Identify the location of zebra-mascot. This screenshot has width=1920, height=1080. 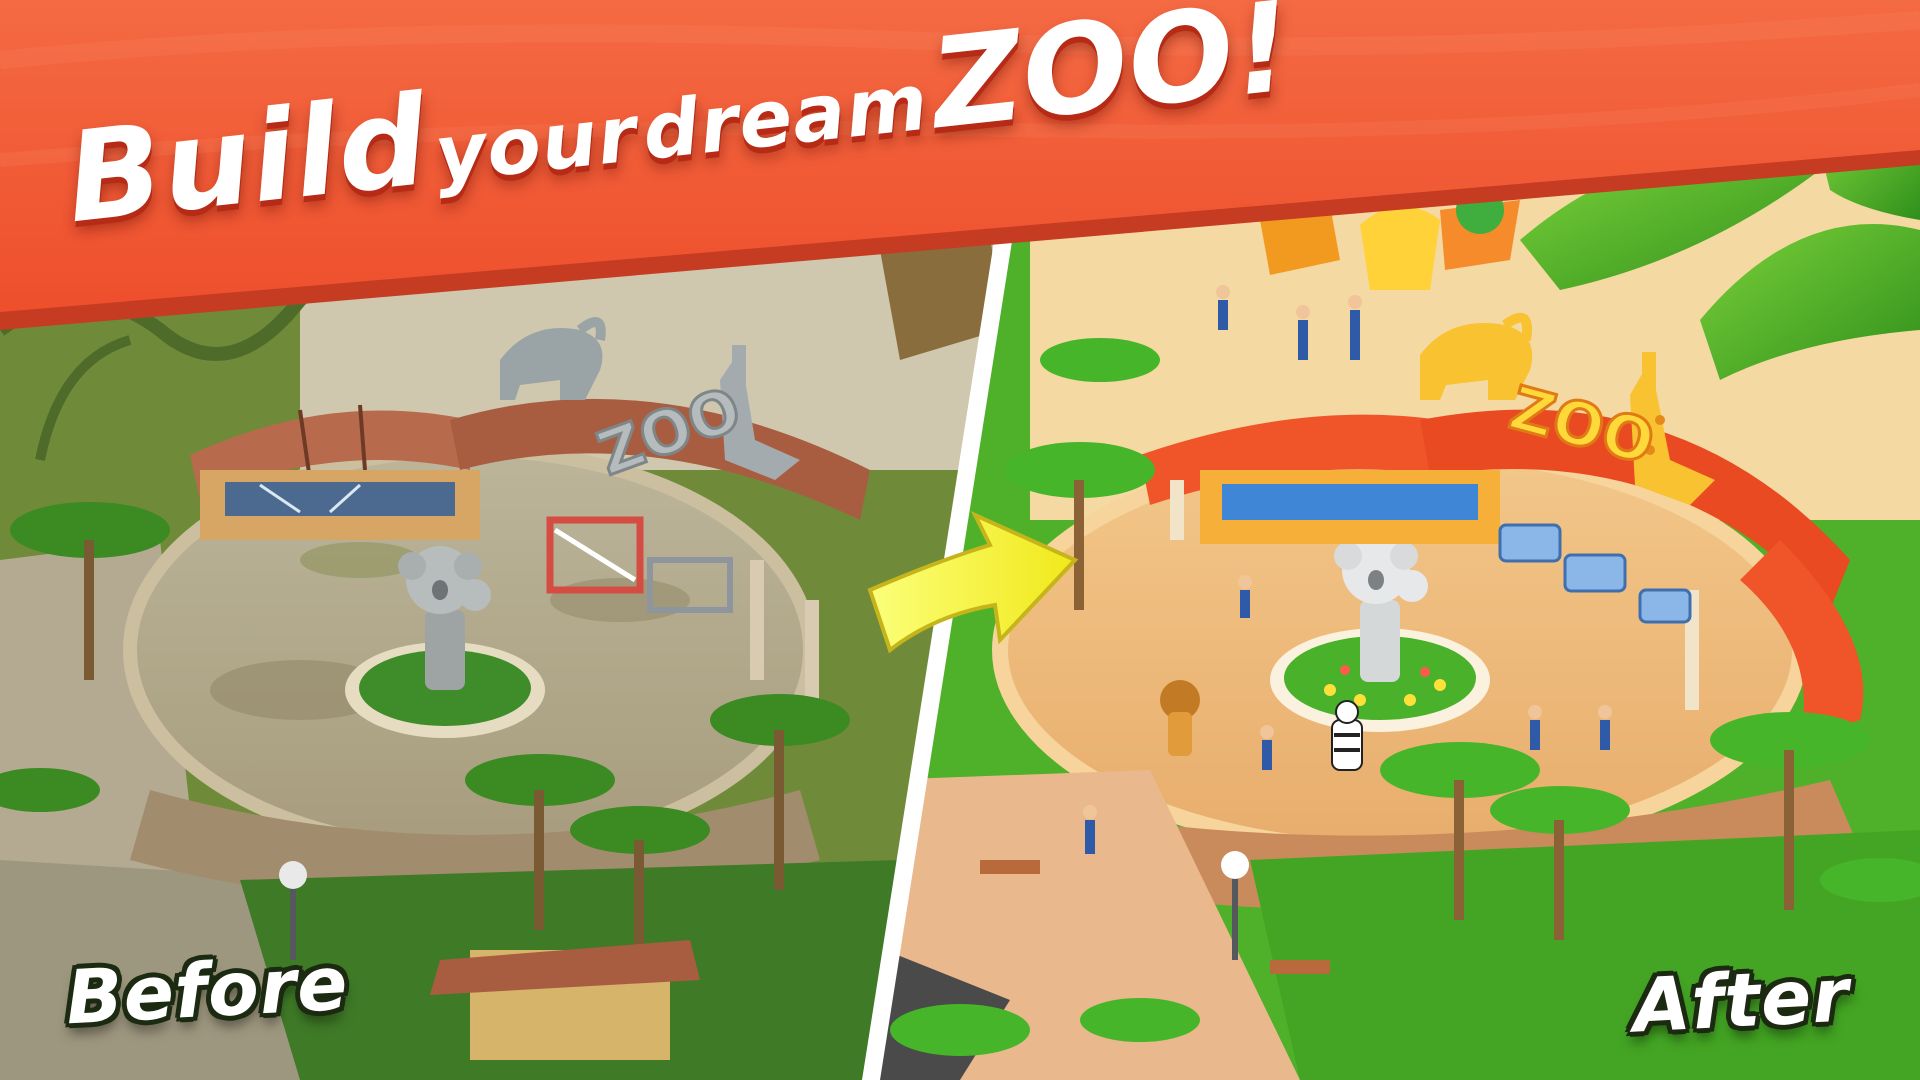
(1347, 735).